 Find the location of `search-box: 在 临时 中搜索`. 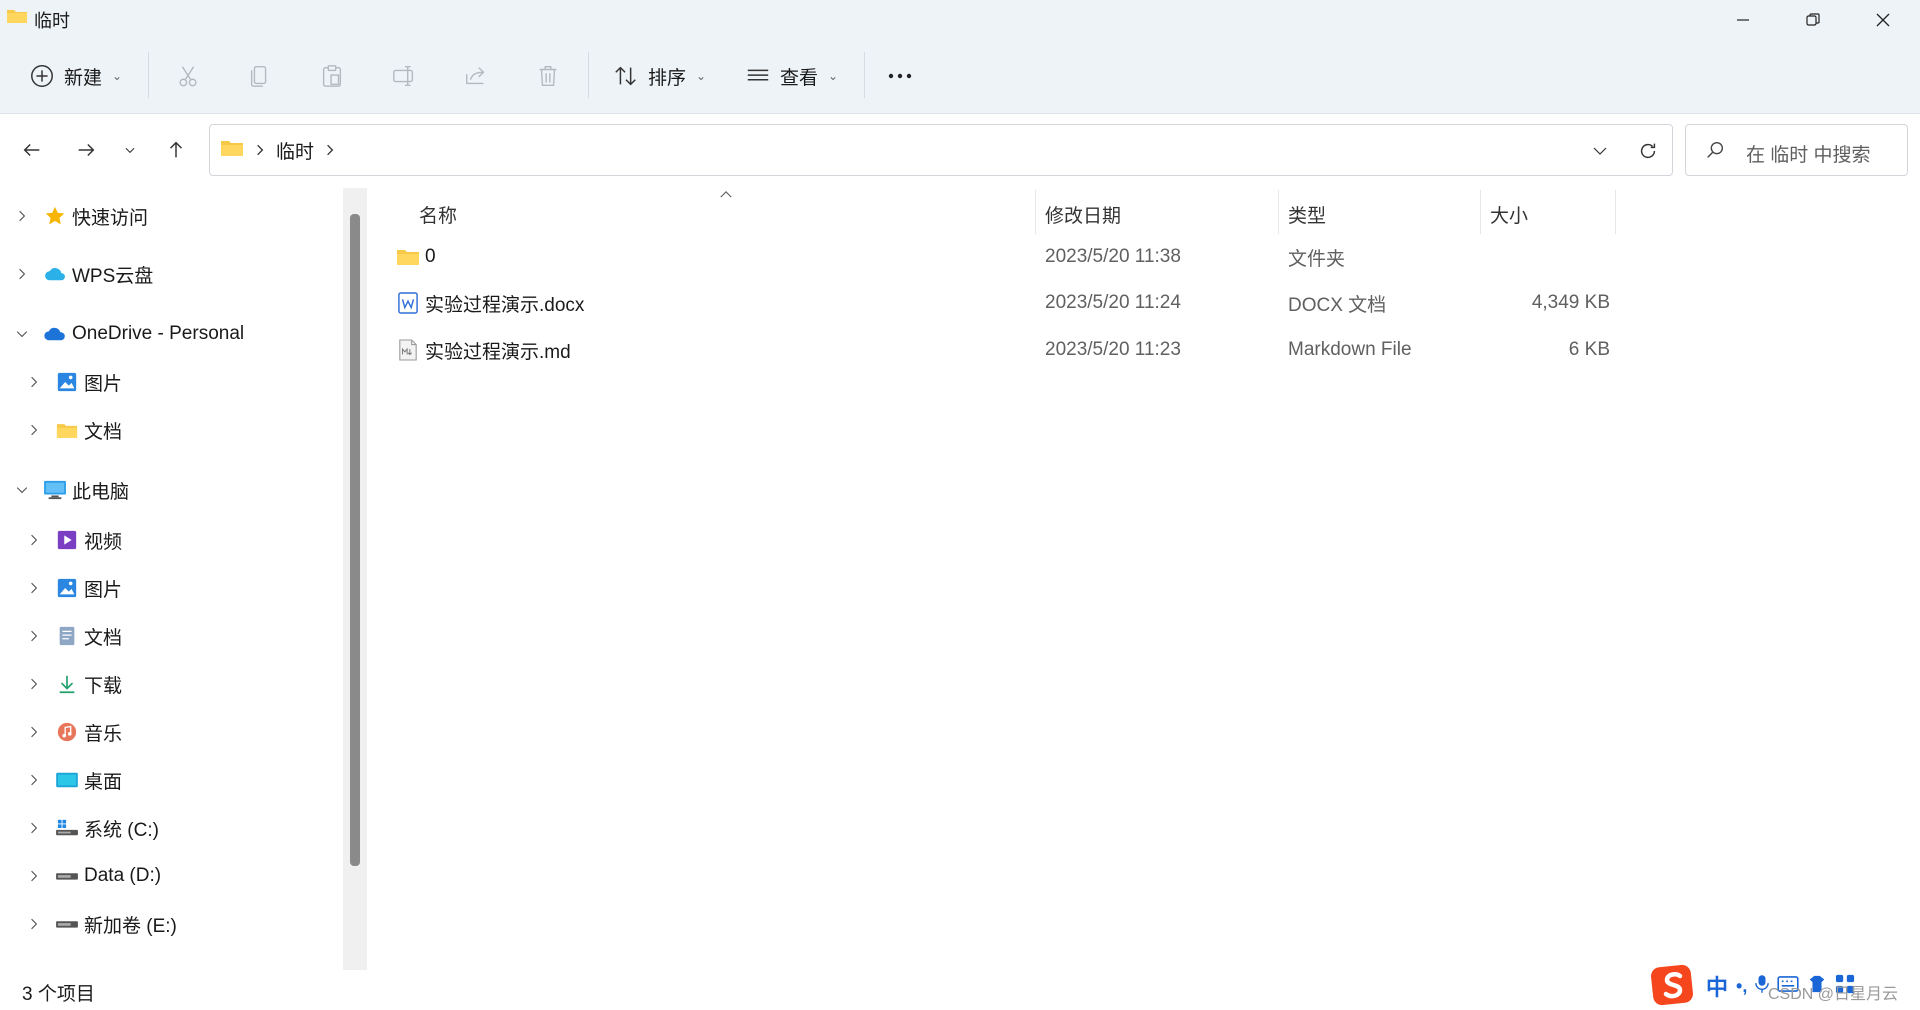

search-box: 在 临时 中搜索 is located at coordinates (1796, 150).